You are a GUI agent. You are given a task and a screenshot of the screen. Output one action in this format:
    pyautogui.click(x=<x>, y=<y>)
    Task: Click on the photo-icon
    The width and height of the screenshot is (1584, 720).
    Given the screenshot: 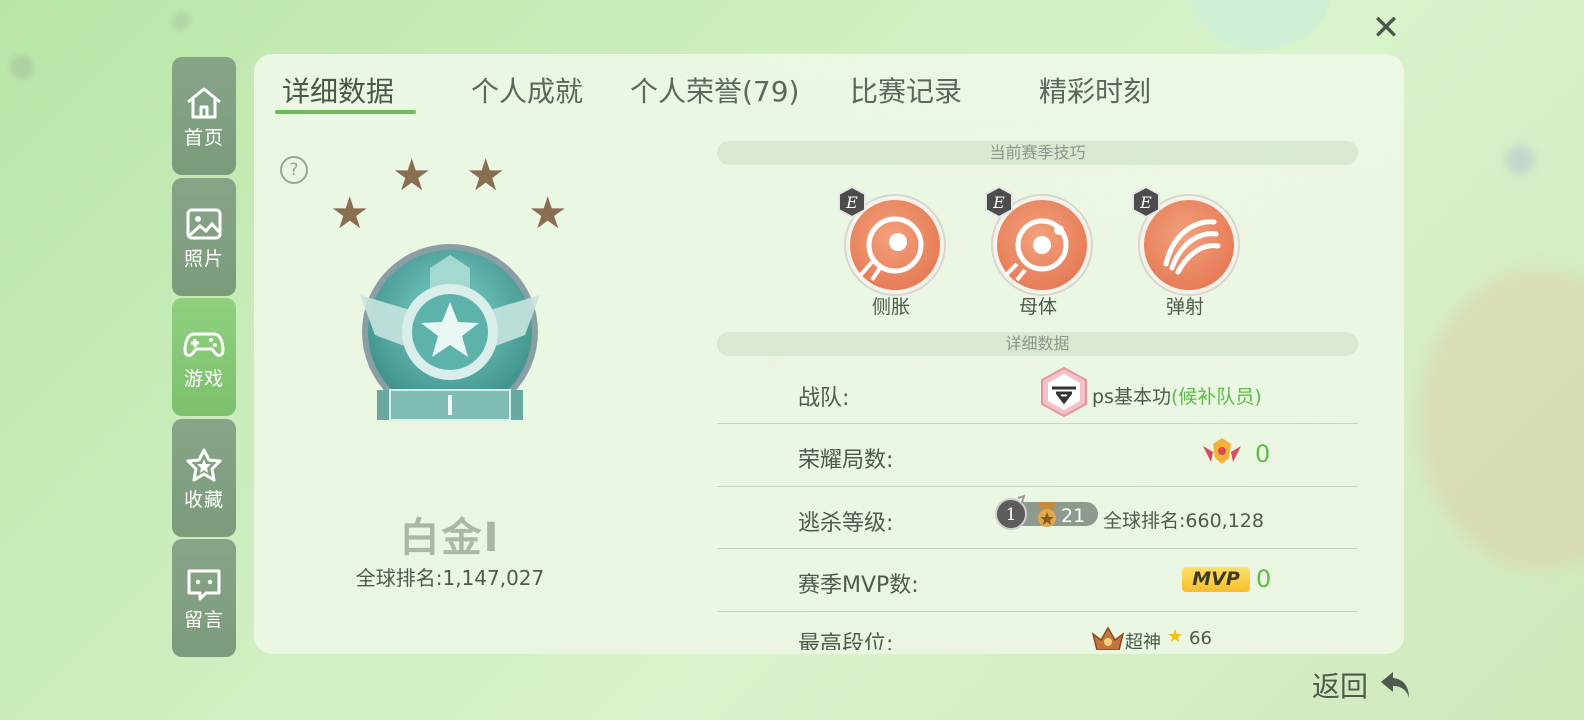 What is the action you would take?
    pyautogui.click(x=204, y=224)
    